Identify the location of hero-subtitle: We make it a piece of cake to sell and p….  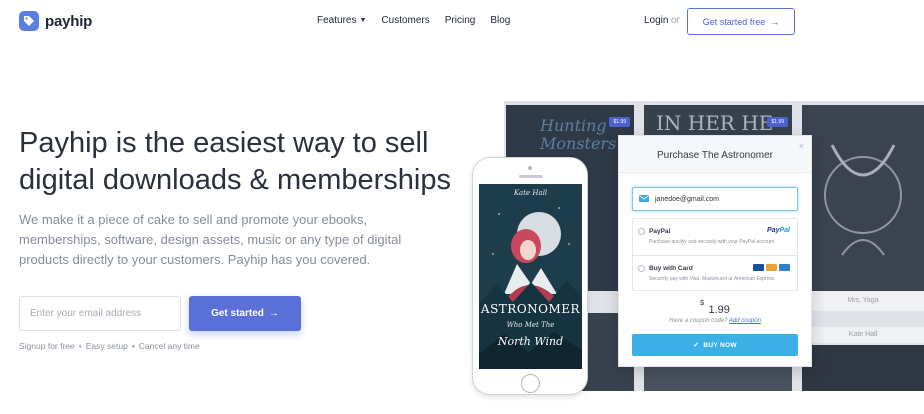
(210, 239).